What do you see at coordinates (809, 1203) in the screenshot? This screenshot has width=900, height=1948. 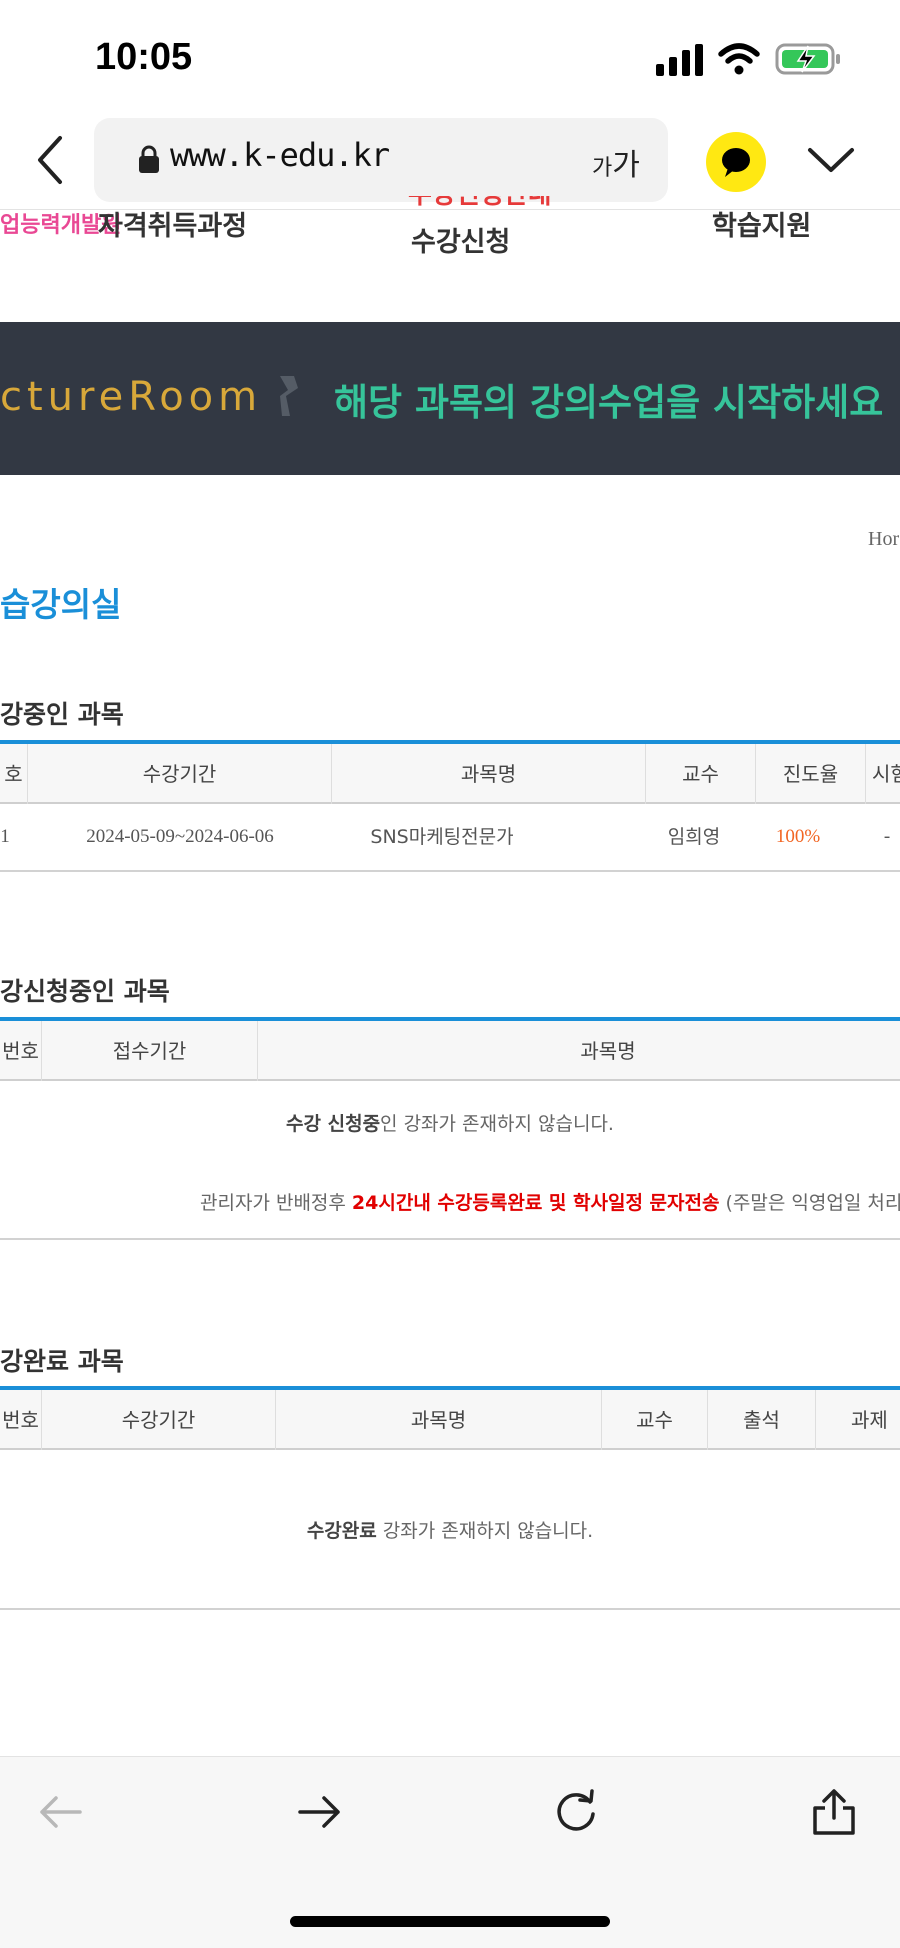 I see `notice-suffix: (주말은 익영업일 처리` at bounding box center [809, 1203].